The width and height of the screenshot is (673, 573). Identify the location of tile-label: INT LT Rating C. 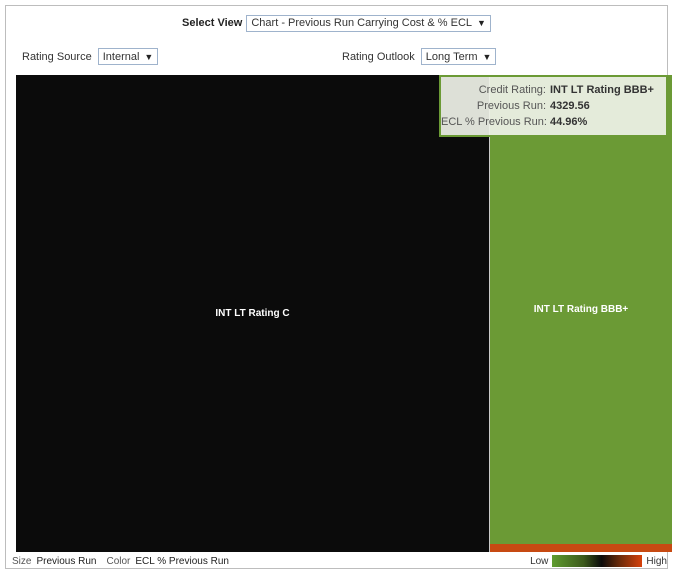
(252, 313).